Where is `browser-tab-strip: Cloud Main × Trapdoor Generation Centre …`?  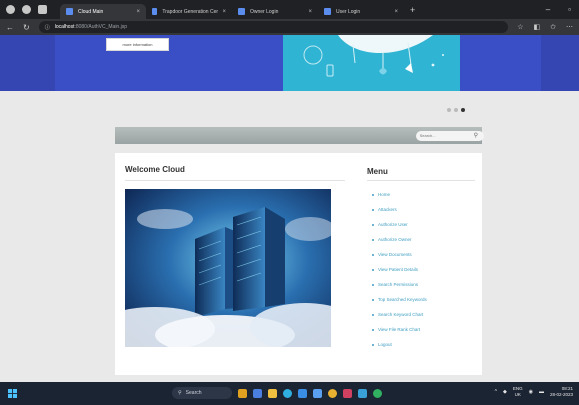
browser-tab-strip: Cloud Main × Trapdoor Generation Centre … is located at coordinates (289, 9).